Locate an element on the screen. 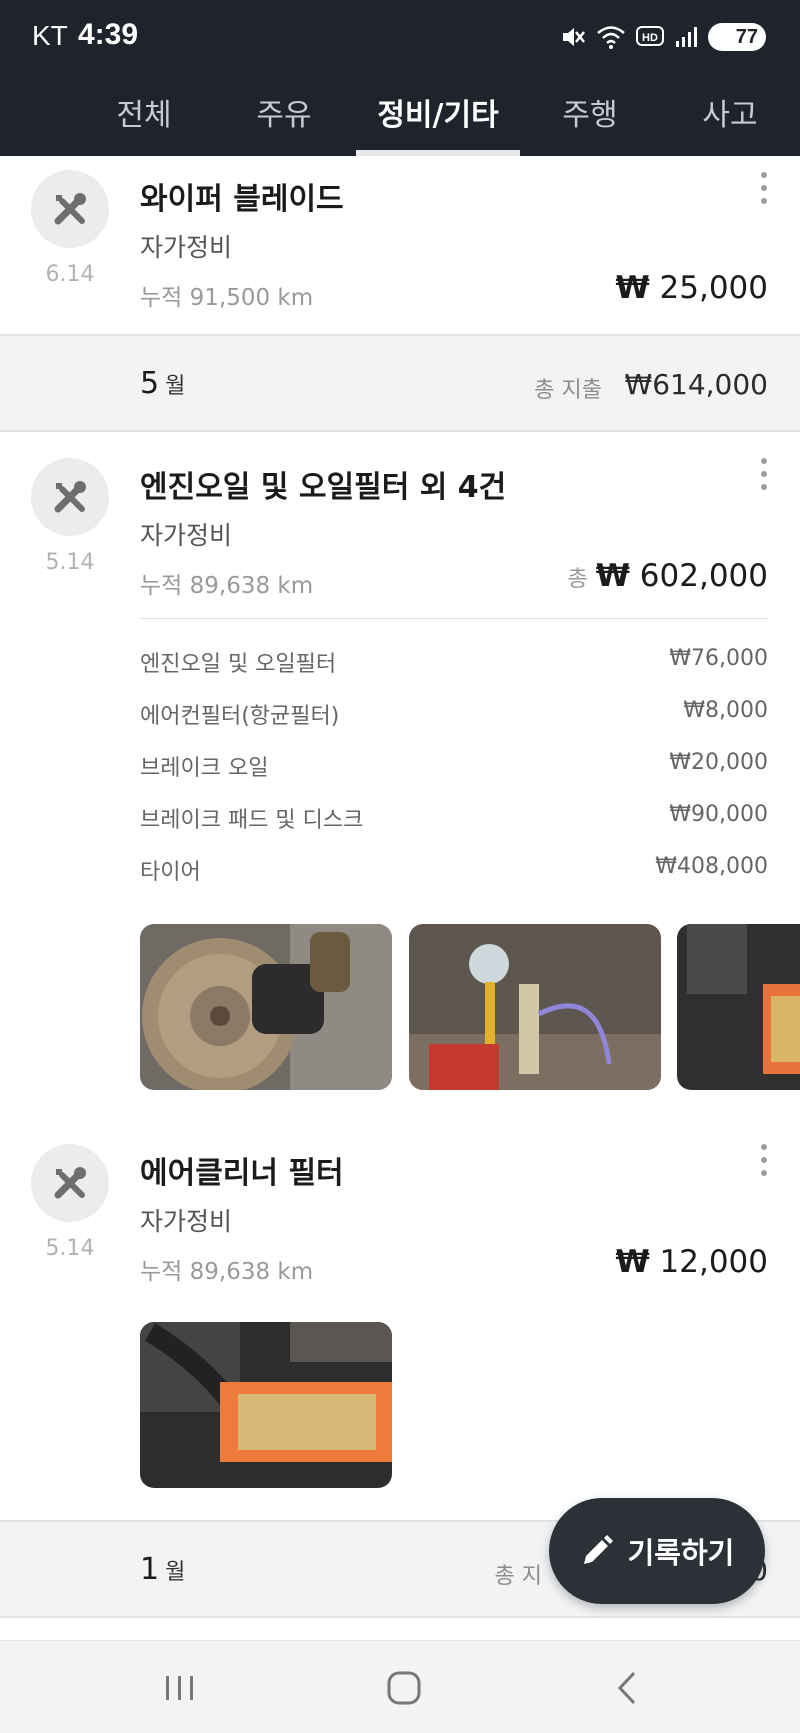 The image size is (800, 1733). total-spend-label: 총 지 is located at coordinates (518, 1576).